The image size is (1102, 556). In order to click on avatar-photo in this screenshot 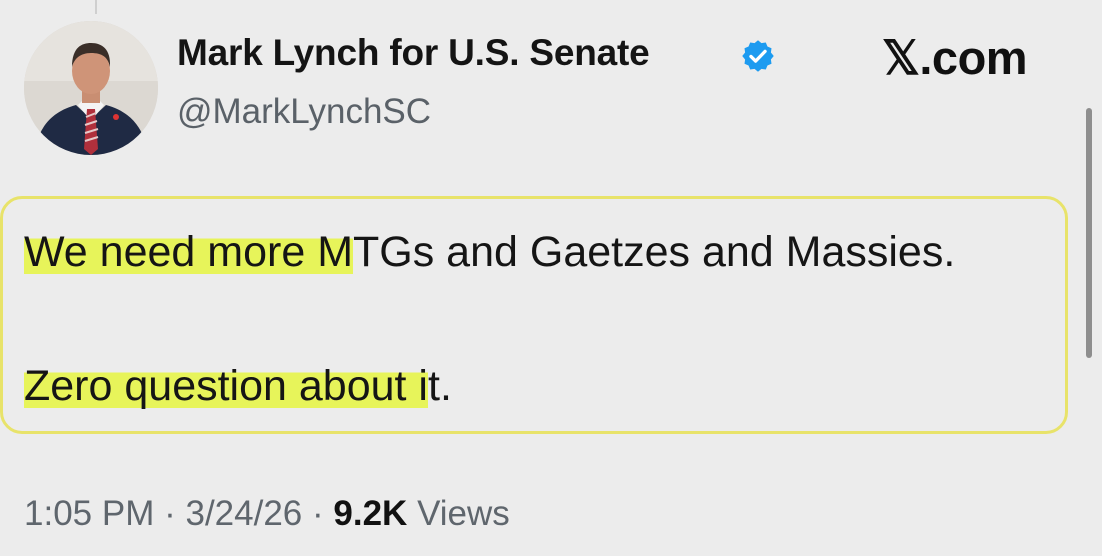, I will do `click(91, 88)`.